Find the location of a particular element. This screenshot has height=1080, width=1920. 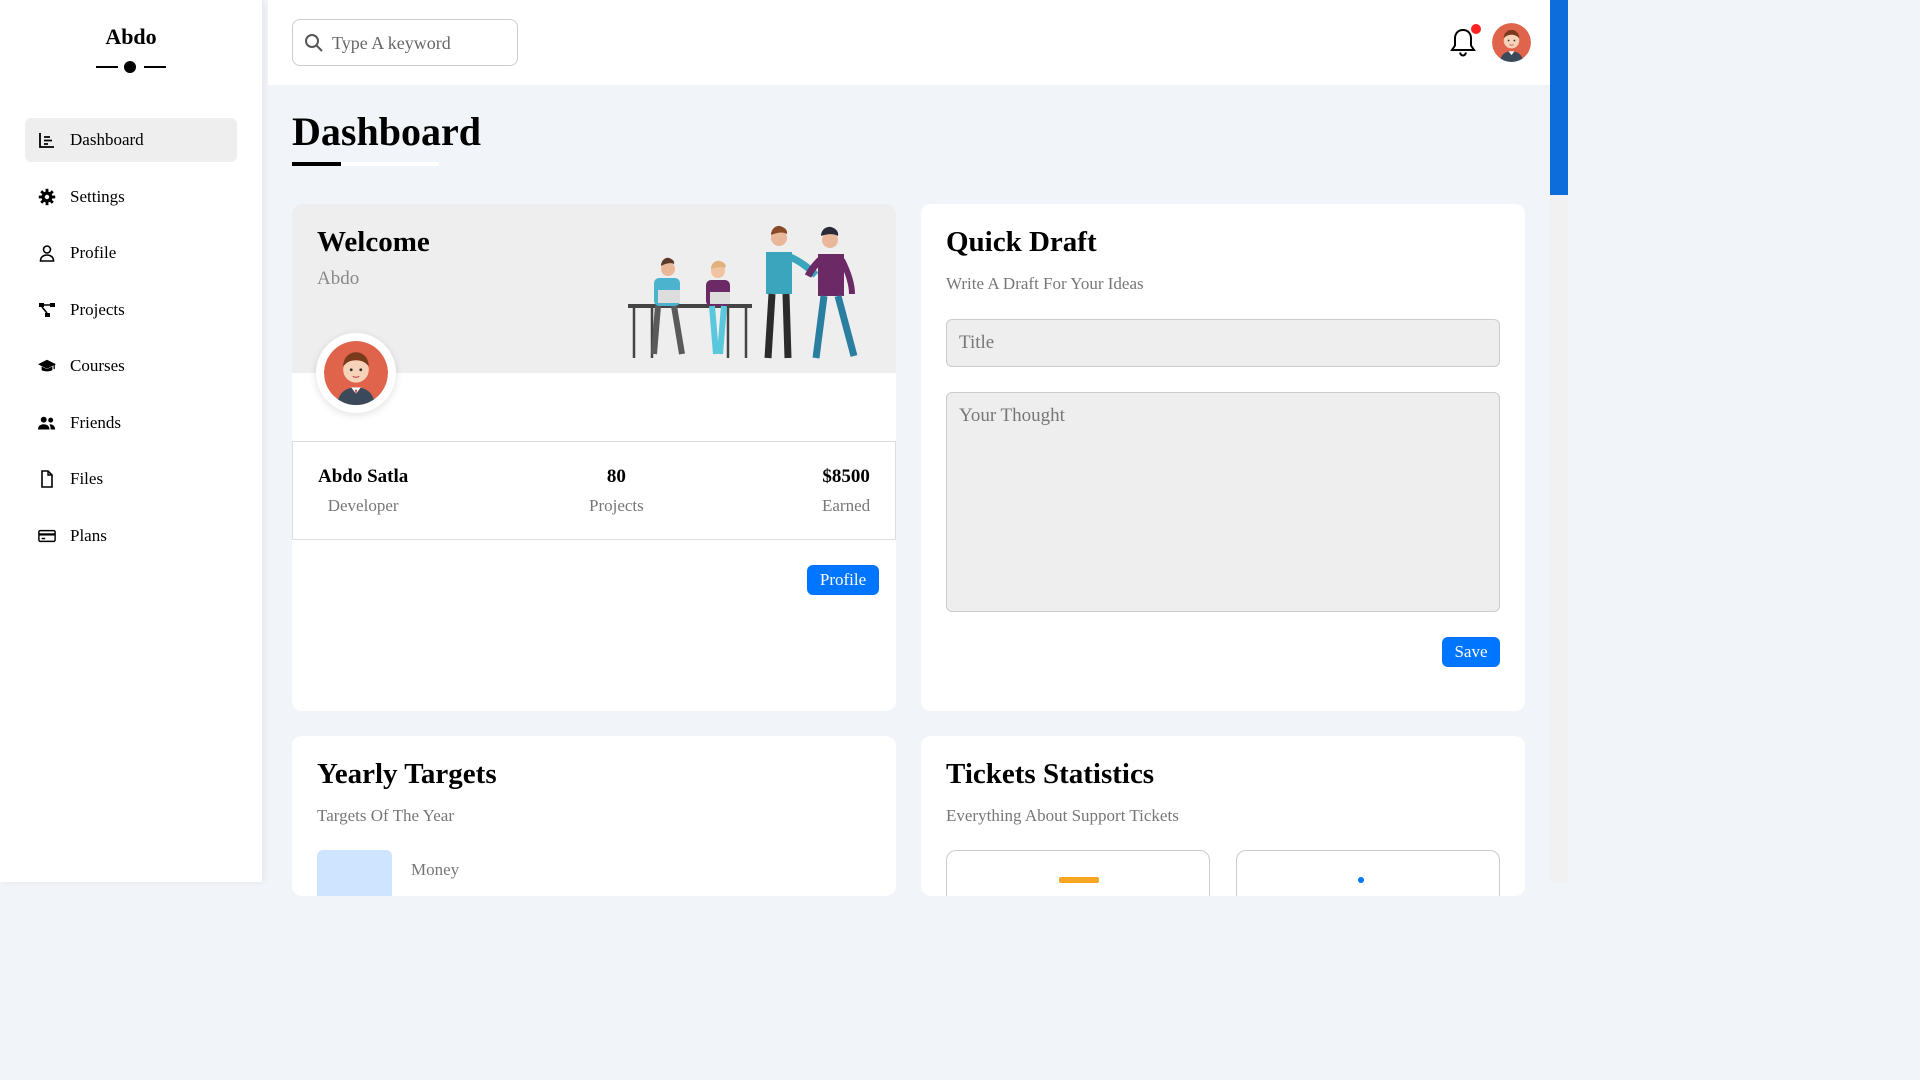

brand-name: Abdo is located at coordinates (131, 36).